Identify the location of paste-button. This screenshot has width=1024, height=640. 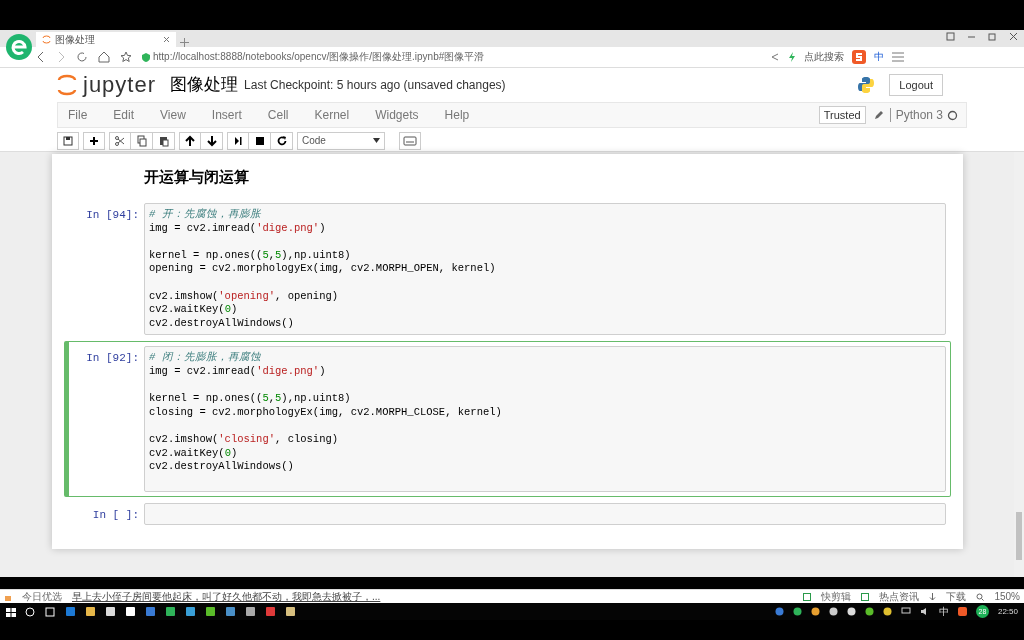
(164, 140).